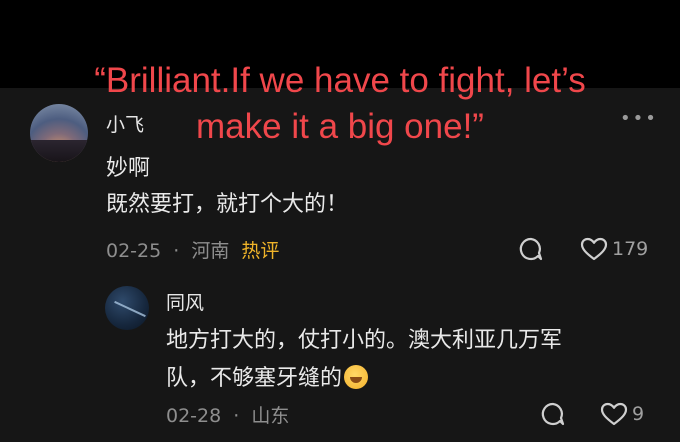  I want to click on comment-text-line: 妙啊, so click(128, 168).